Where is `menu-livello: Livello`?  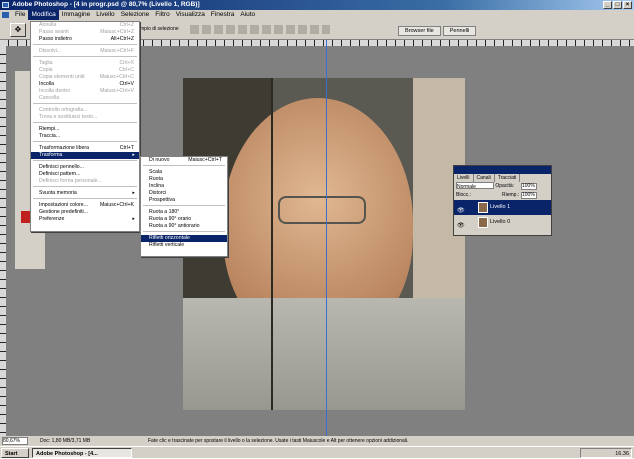
menu-livello: Livello is located at coordinates (105, 15).